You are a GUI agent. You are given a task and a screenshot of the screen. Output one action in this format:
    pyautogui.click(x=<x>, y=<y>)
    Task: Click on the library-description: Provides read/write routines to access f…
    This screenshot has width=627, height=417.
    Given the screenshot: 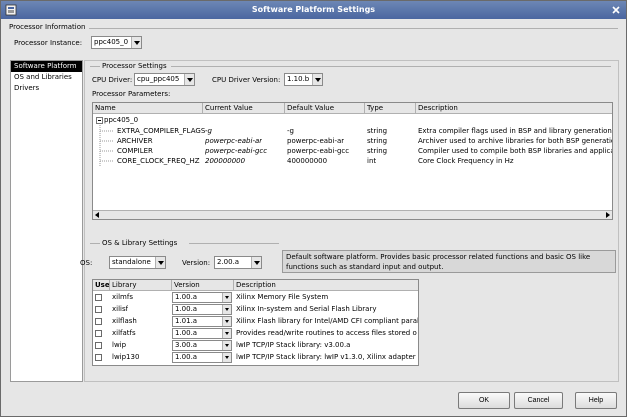 What is the action you would take?
    pyautogui.click(x=326, y=333)
    